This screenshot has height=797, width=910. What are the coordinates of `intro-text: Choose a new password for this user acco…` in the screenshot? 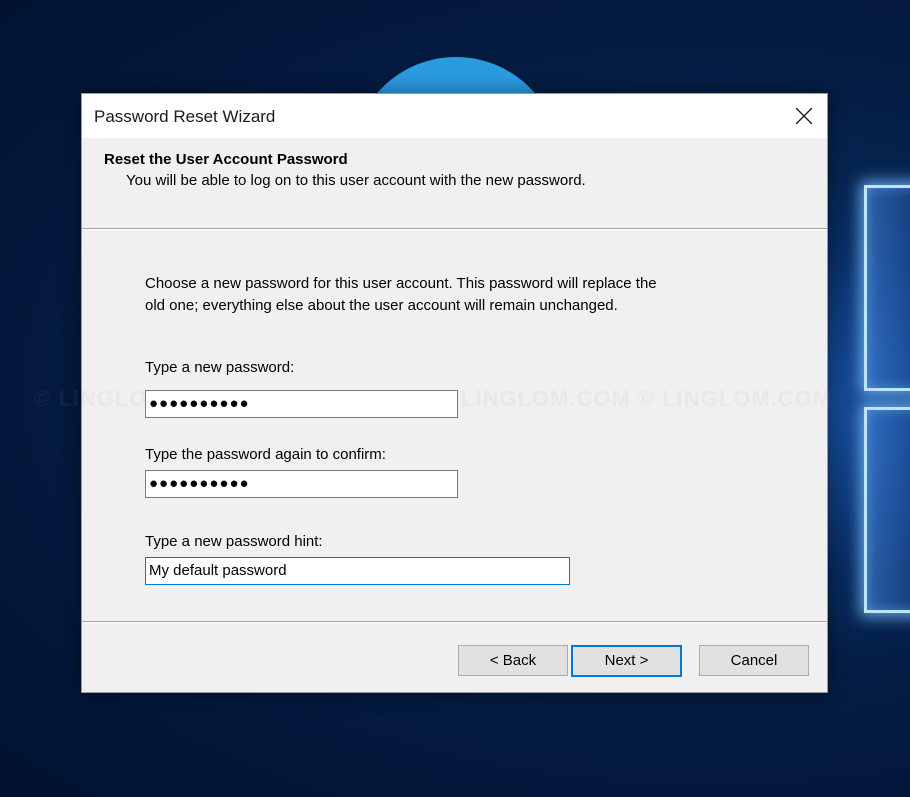 It's located at (425, 295).